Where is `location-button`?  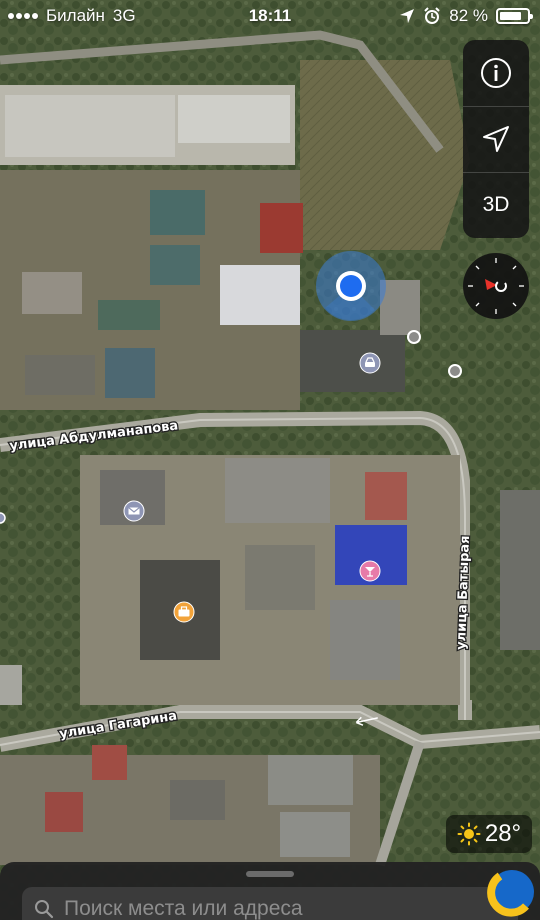
location-button is located at coordinates (496, 139).